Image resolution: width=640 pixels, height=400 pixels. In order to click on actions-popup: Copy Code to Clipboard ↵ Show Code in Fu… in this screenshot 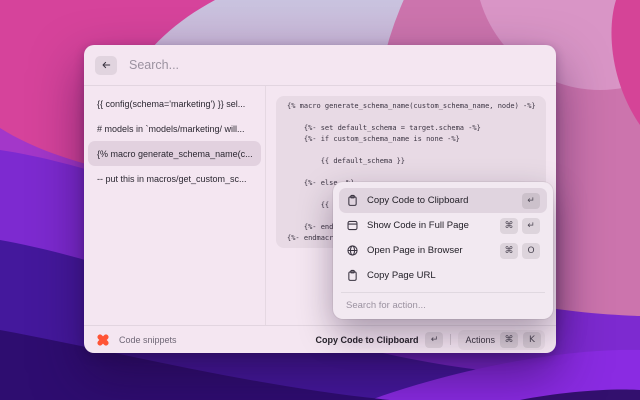, I will do `click(443, 250)`.